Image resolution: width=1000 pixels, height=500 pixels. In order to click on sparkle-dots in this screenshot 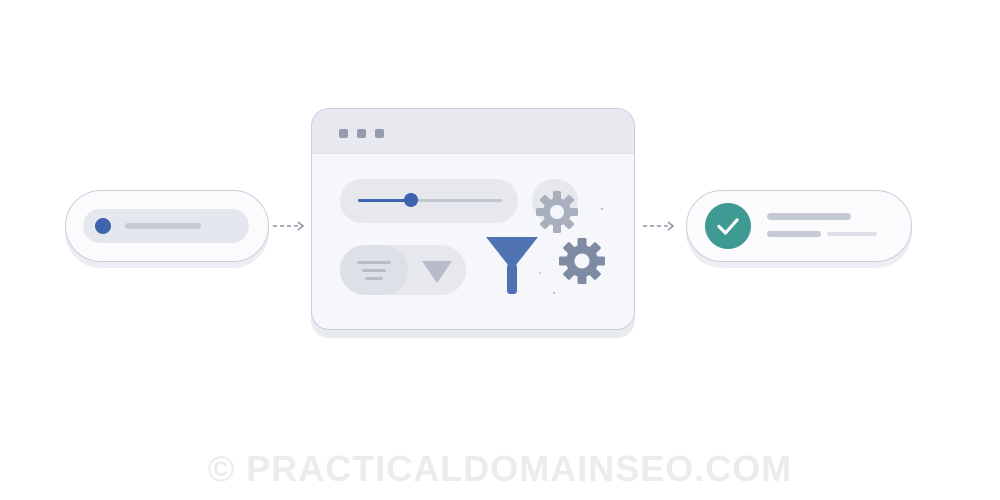, I will do `click(571, 251)`.